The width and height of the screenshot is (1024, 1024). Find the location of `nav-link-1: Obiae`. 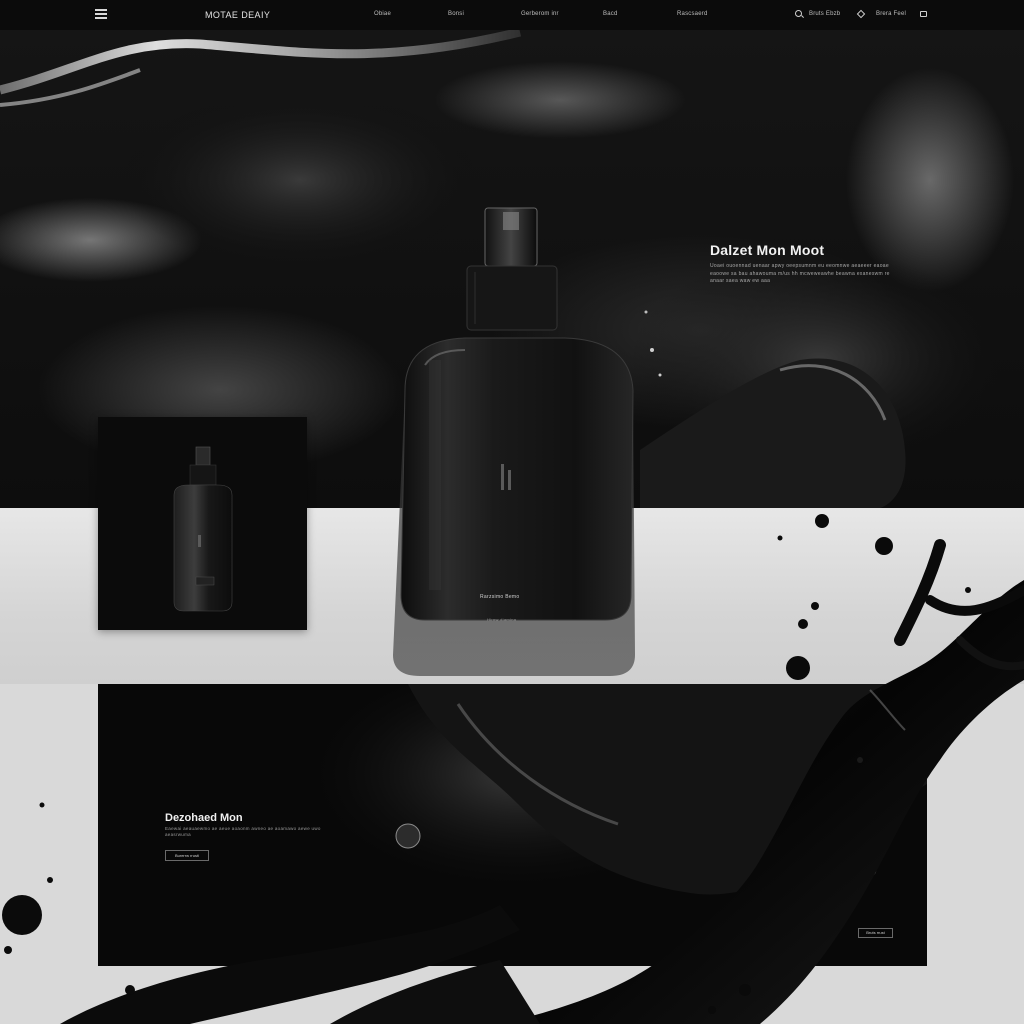

nav-link-1: Obiae is located at coordinates (382, 14).